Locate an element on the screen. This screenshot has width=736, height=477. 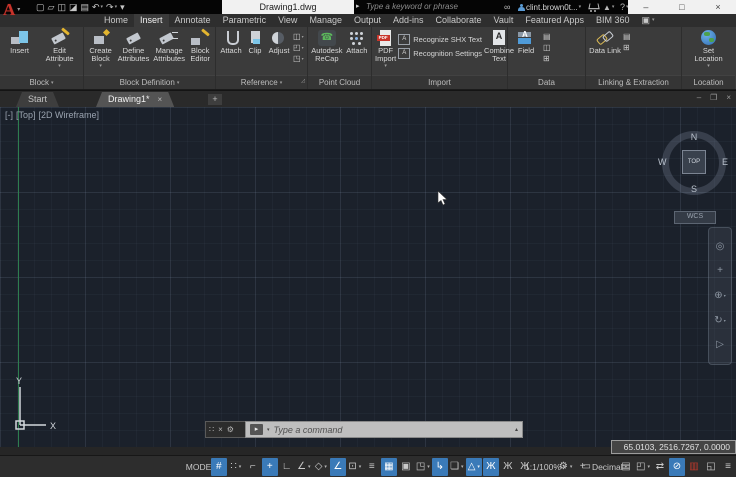
lineweight-toggle: ≡ is located at coordinates (372, 467).